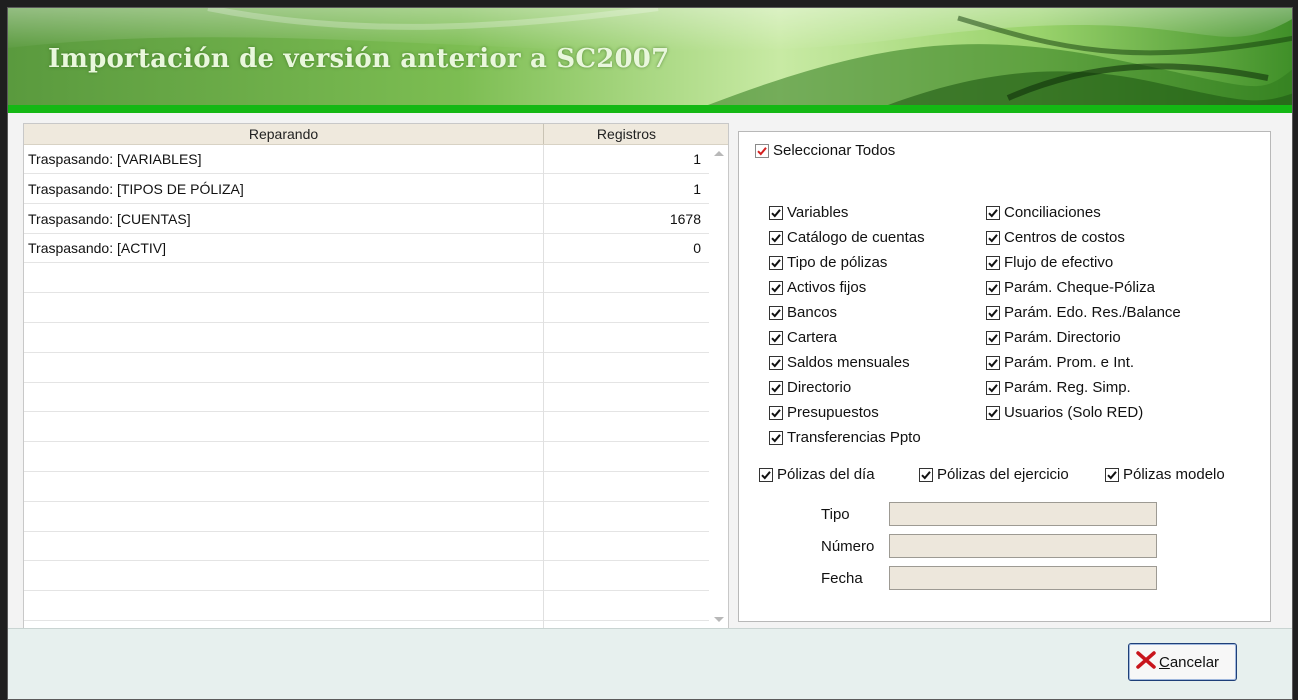  What do you see at coordinates (1023, 578) in the screenshot?
I see `fecha-field` at bounding box center [1023, 578].